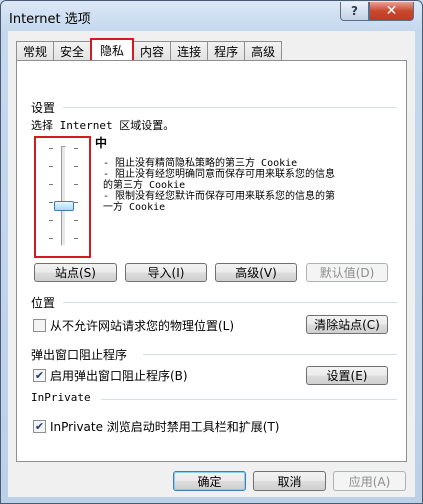 This screenshot has width=423, height=504. I want to click on description-line: - 阻止没有精简隐私策略的第三方 Cookie, so click(200, 163).